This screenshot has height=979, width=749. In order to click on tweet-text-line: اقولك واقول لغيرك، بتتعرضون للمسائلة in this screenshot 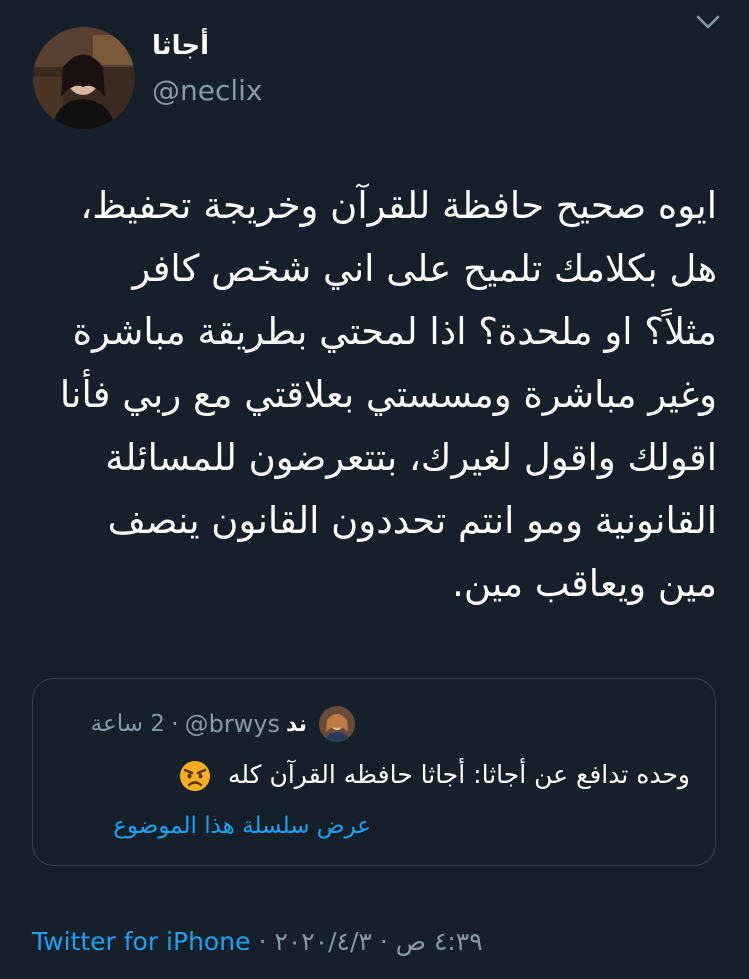, I will do `click(411, 457)`.